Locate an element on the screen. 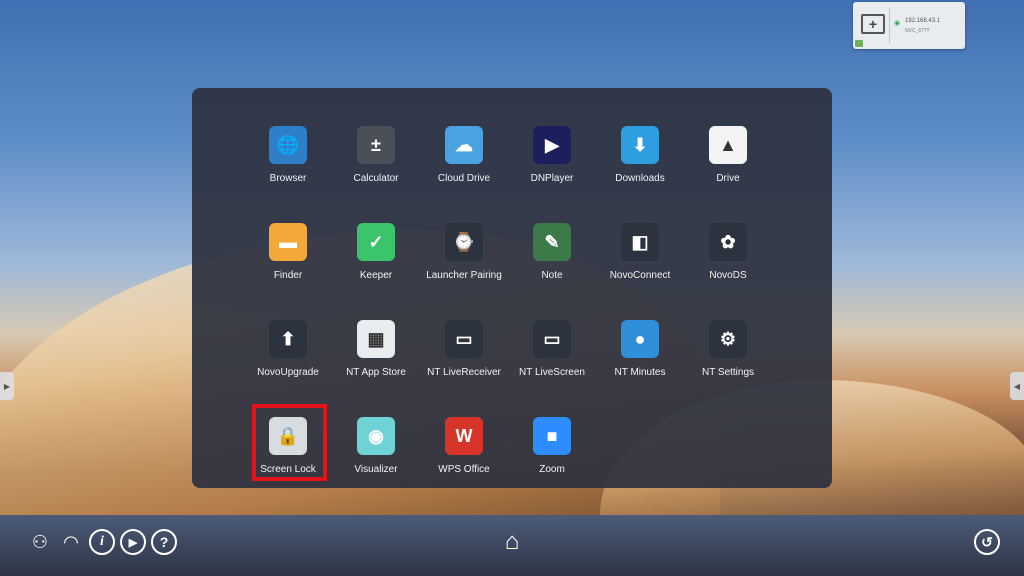 Image resolution: width=1024 pixels, height=576 pixels. play-icon: ▶ is located at coordinates (133, 542).